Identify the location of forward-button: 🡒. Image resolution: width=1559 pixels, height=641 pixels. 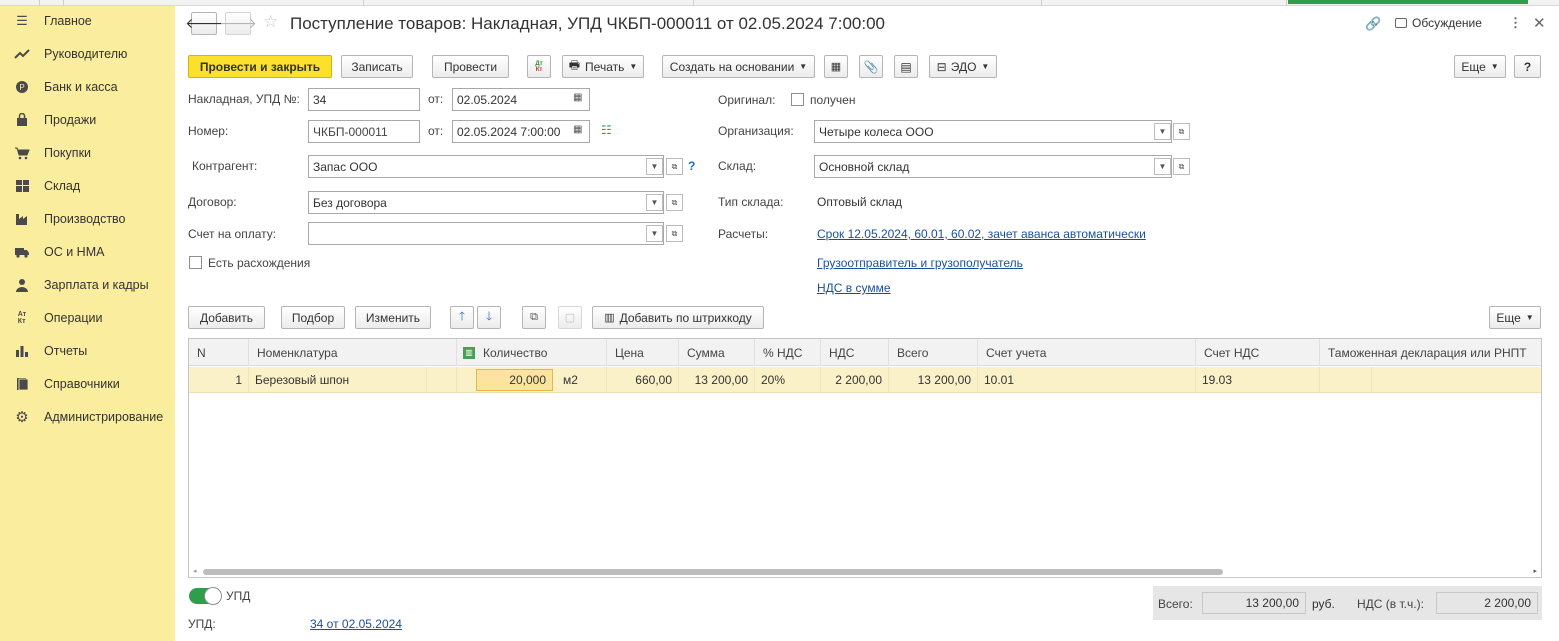
(238, 23).